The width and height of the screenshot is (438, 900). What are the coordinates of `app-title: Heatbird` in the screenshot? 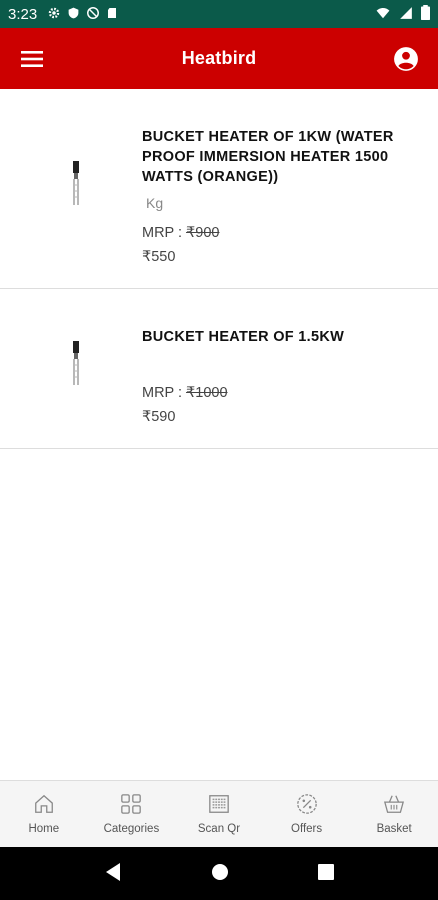 It's located at (219, 58).